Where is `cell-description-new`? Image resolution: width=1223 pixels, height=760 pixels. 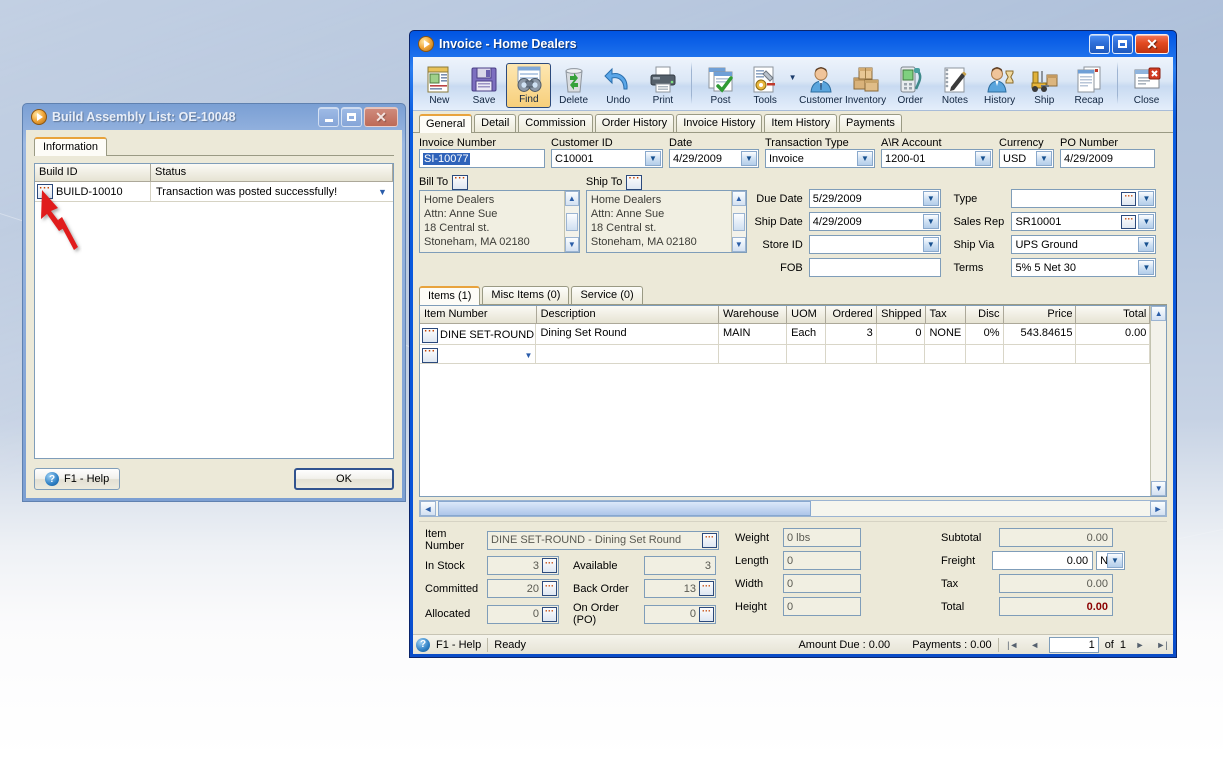
cell-description-new is located at coordinates (627, 354).